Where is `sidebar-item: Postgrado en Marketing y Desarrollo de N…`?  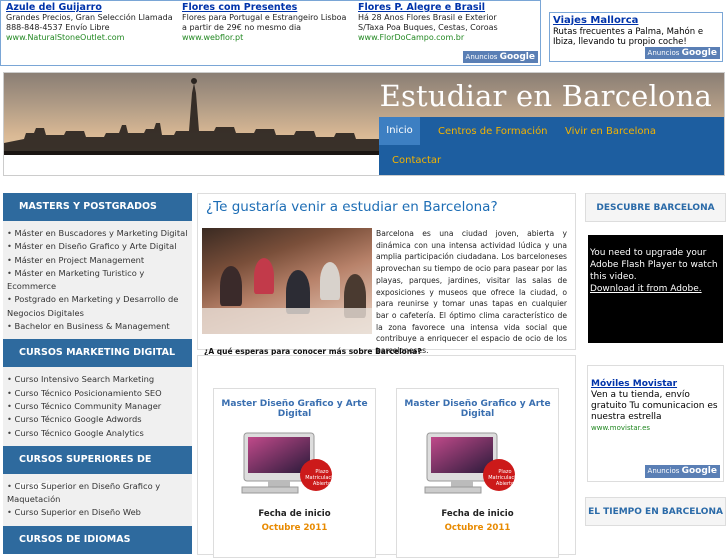 sidebar-item: Postgrado en Marketing y Desarrollo de N… is located at coordinates (97, 306).